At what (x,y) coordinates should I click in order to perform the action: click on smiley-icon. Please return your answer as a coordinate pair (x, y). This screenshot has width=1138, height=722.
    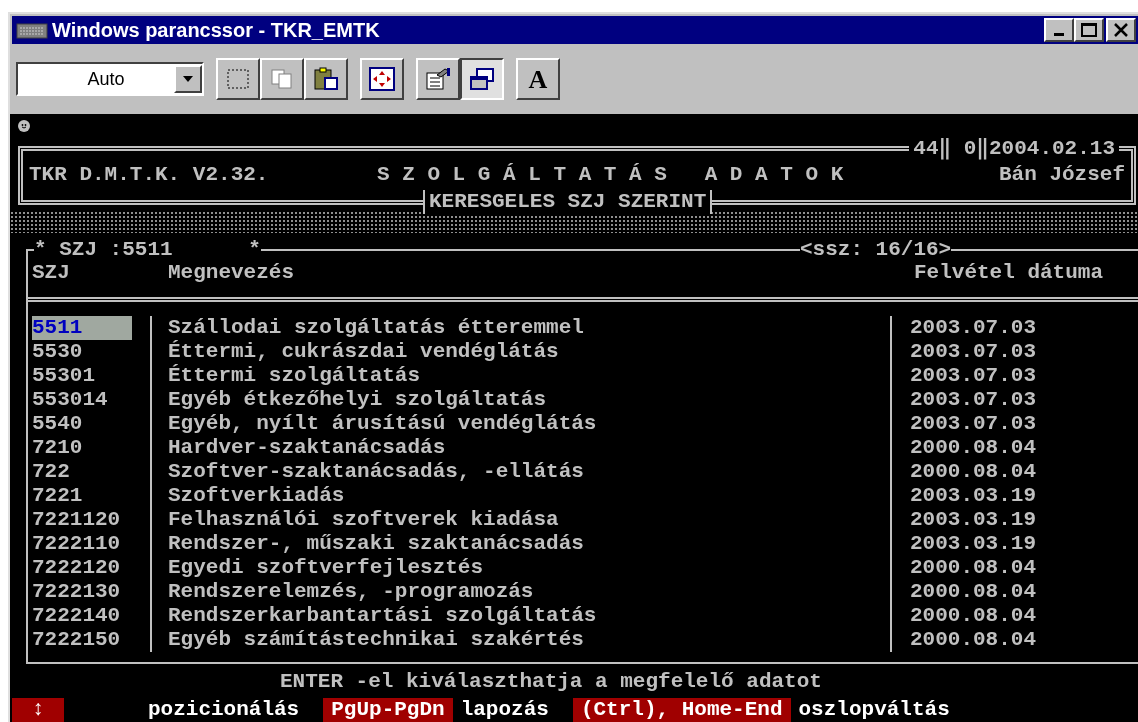
    Looking at the image, I should click on (24, 126).